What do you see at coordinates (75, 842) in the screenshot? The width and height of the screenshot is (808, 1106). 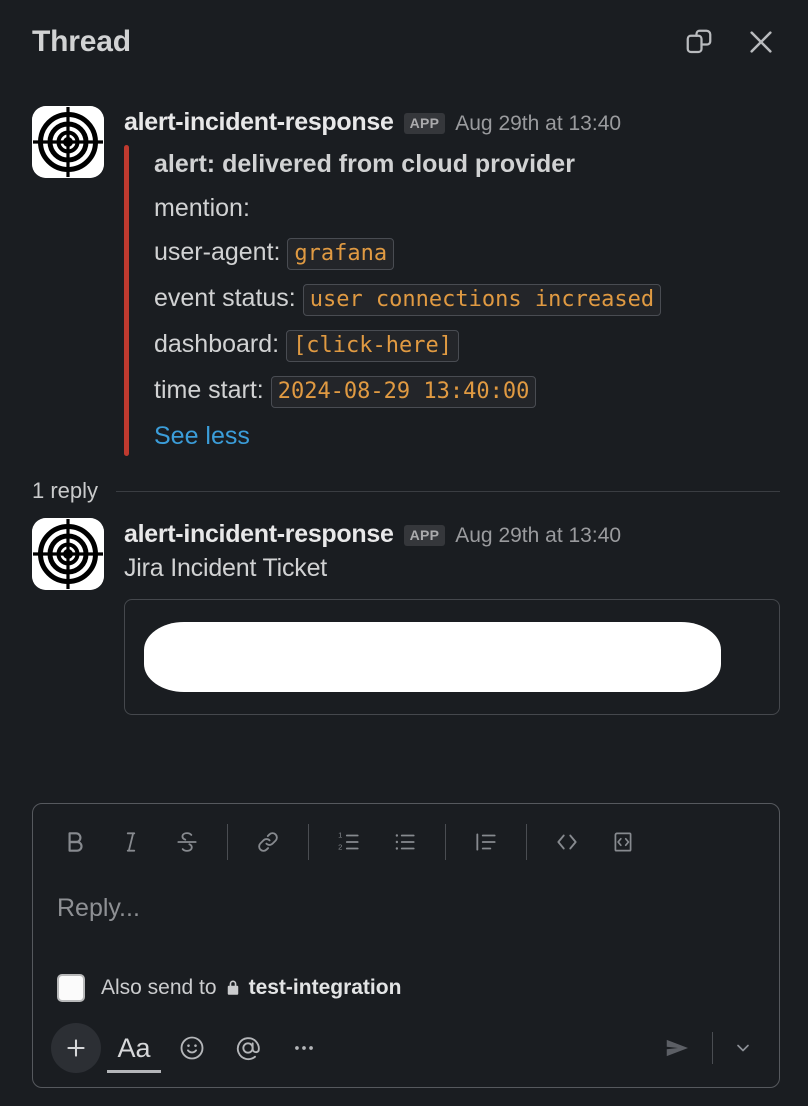 I see `bold-icon` at bounding box center [75, 842].